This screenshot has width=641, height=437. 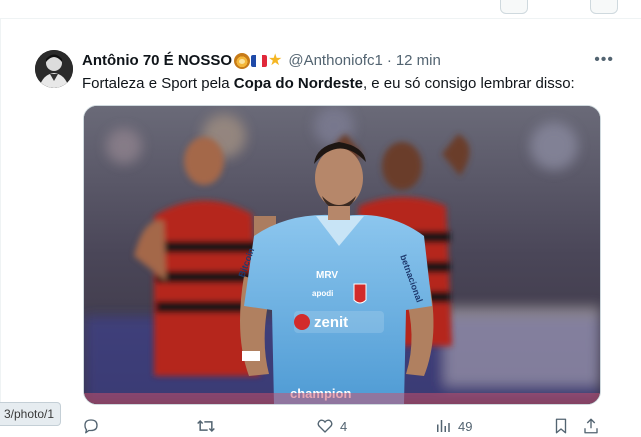 I want to click on retweet-icon, so click(x=206, y=426).